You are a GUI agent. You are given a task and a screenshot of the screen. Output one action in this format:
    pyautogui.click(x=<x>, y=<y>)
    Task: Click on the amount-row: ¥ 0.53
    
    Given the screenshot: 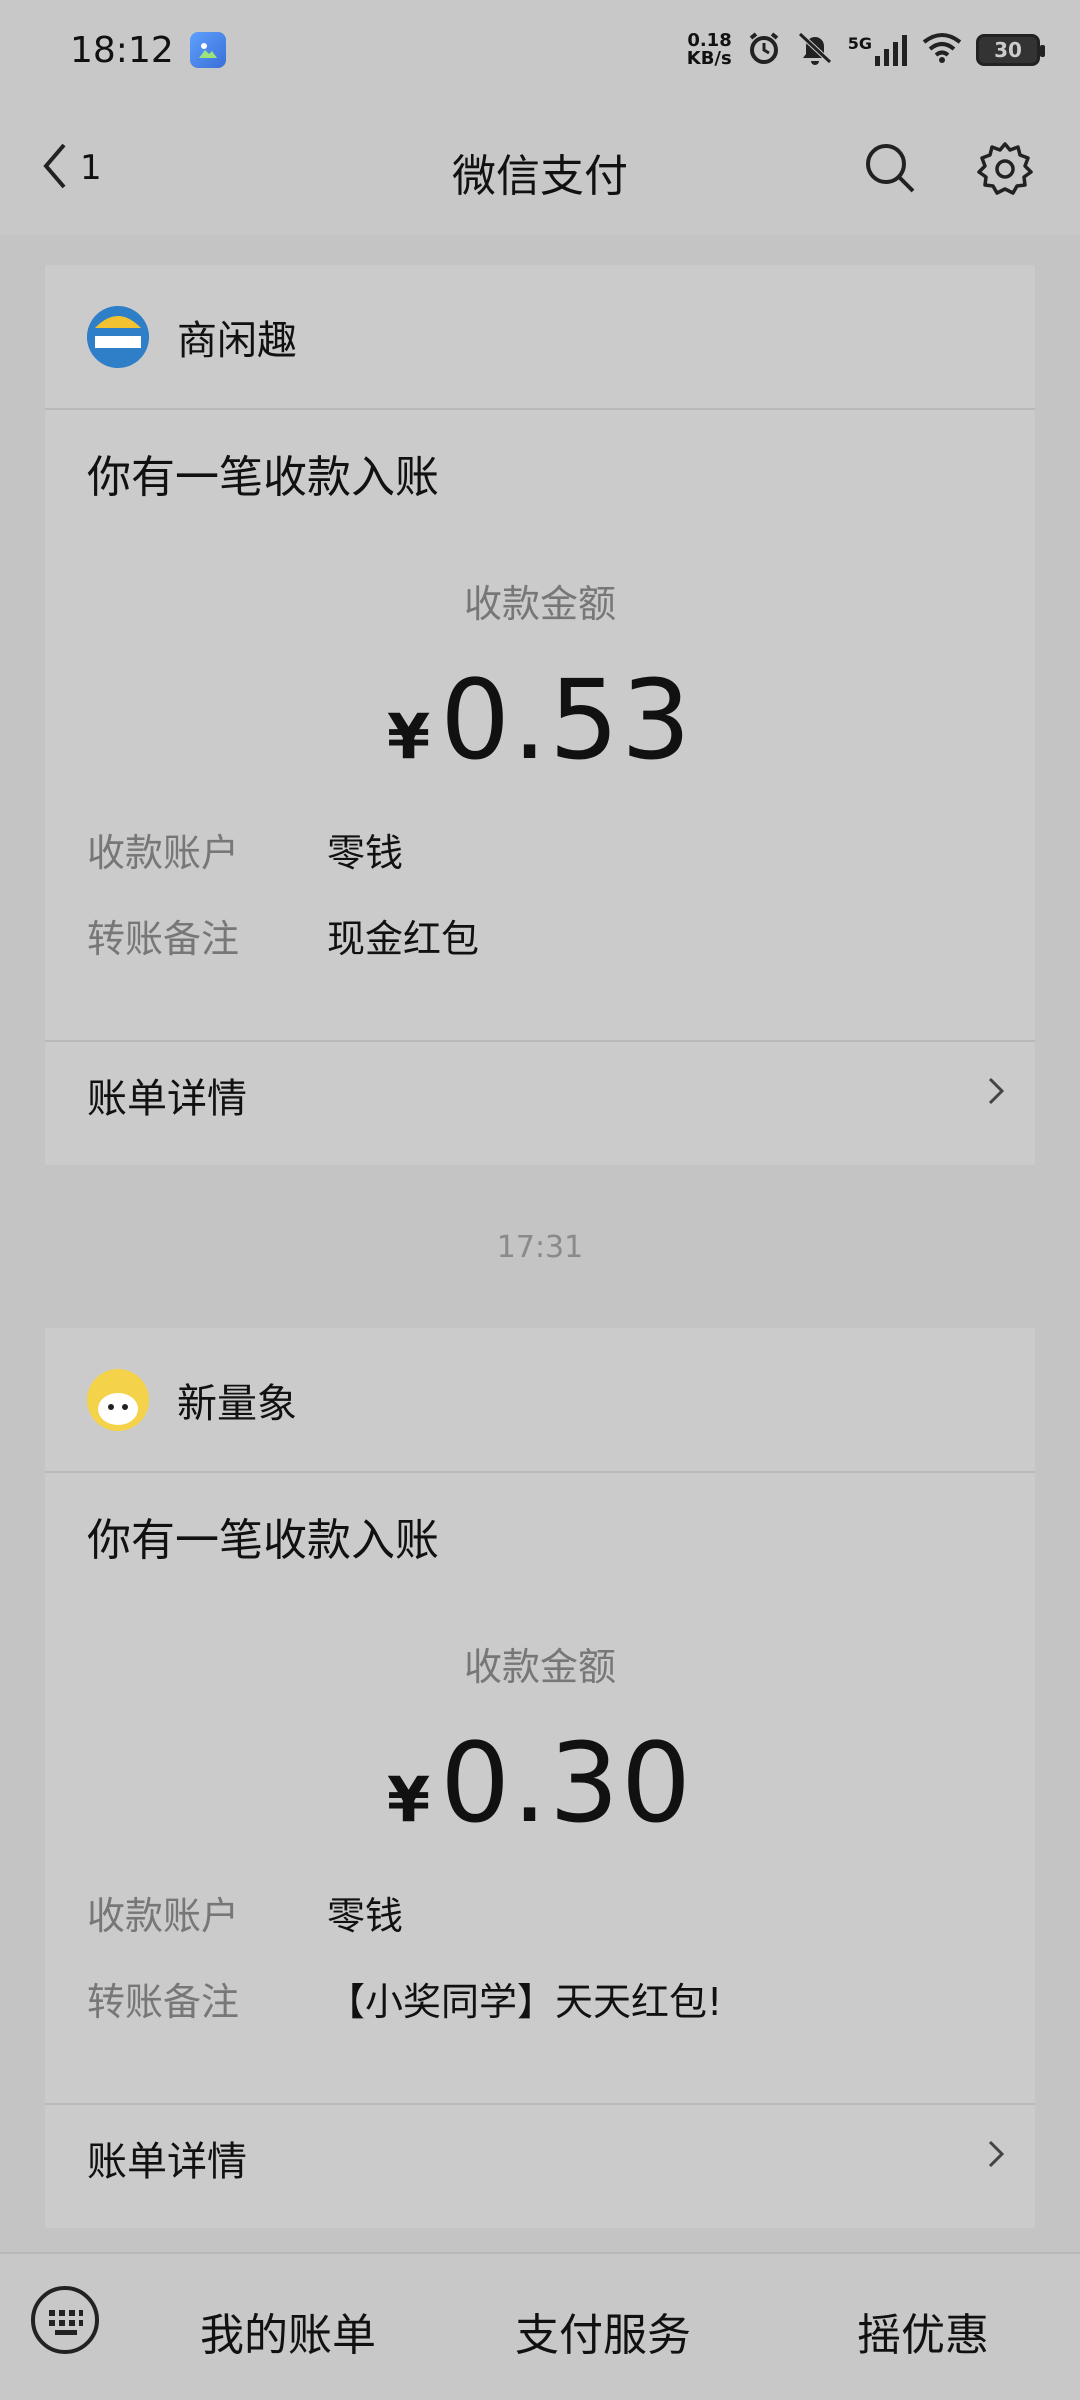 What is the action you would take?
    pyautogui.click(x=540, y=720)
    